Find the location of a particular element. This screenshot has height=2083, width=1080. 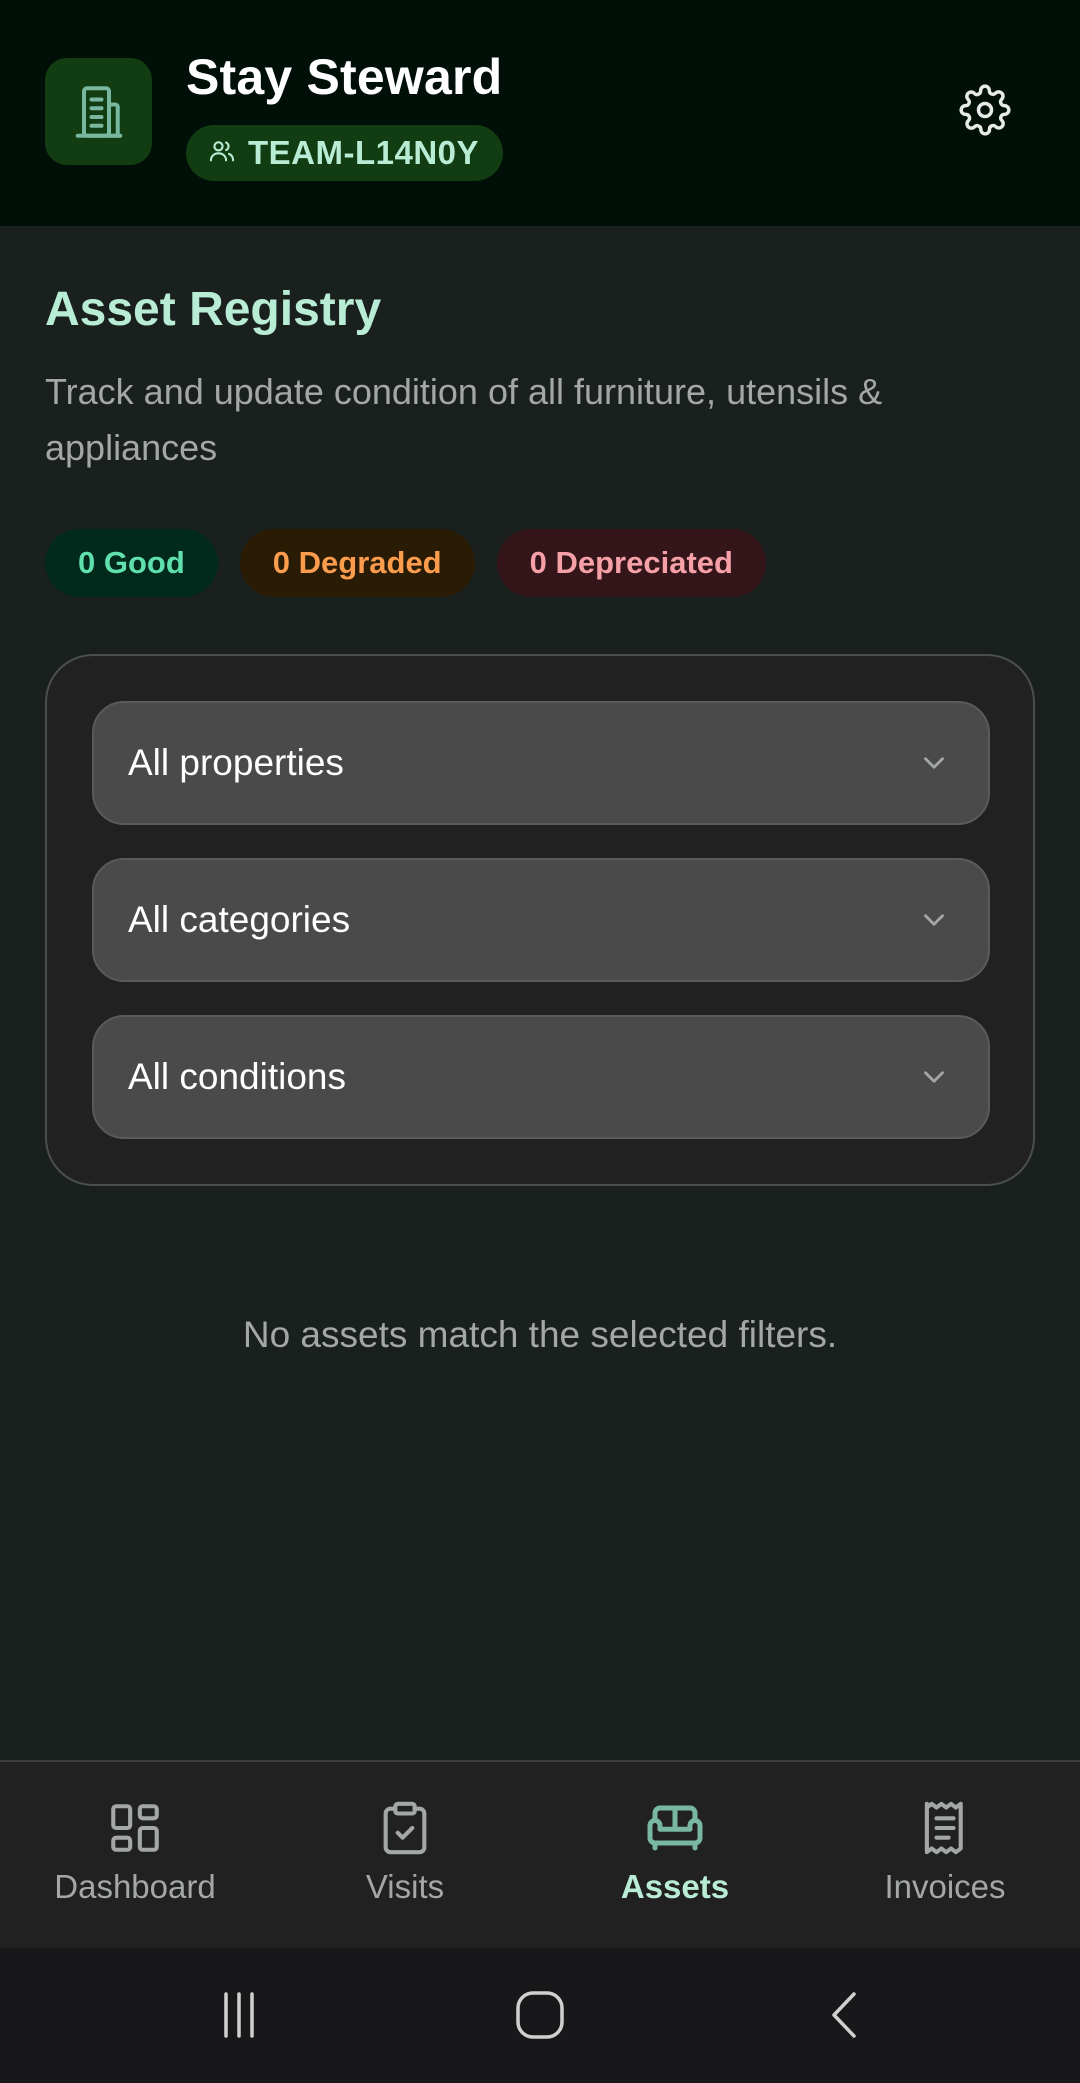

back-icon is located at coordinates (844, 2015).